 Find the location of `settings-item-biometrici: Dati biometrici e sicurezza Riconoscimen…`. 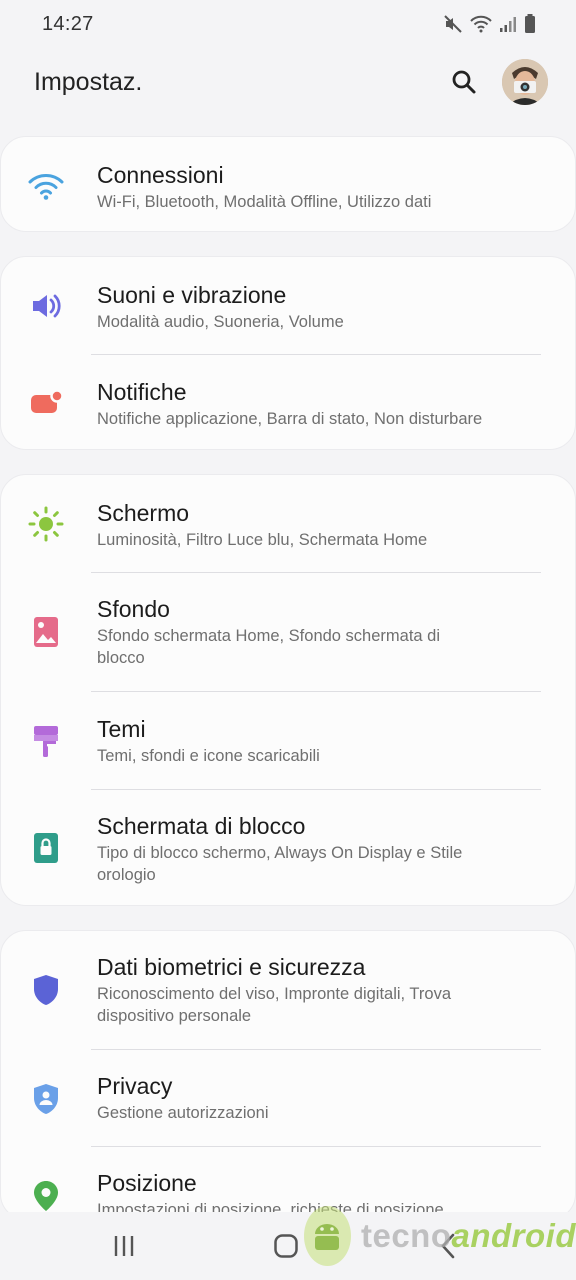

settings-item-biometrici: Dati biometrici e sicurezza Riconoscimen… is located at coordinates (288, 990).